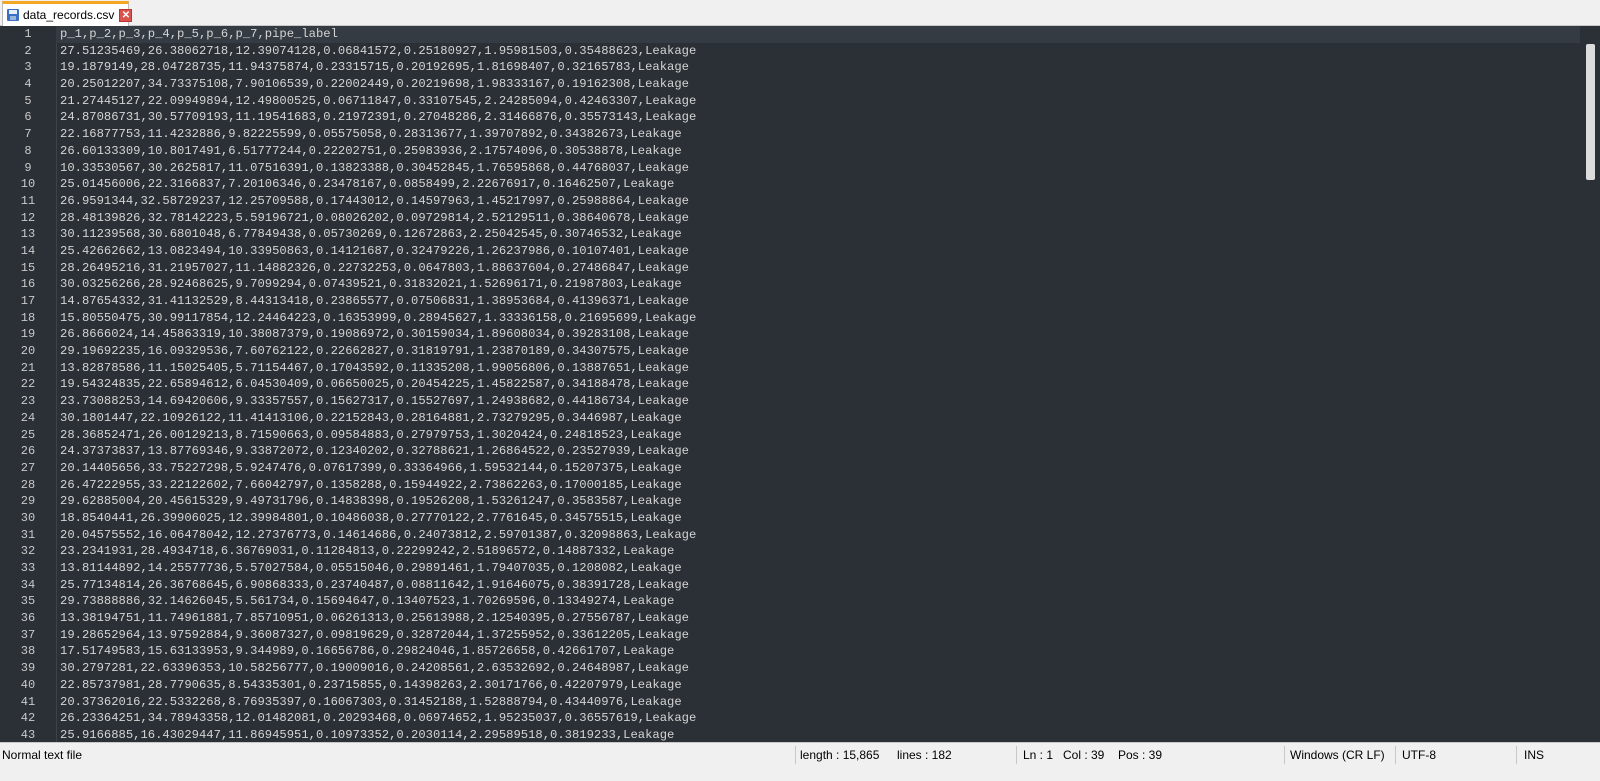 This screenshot has height=781, width=1600. Describe the element at coordinates (1534, 755) in the screenshot. I see `insert-mode-label: INS` at that location.